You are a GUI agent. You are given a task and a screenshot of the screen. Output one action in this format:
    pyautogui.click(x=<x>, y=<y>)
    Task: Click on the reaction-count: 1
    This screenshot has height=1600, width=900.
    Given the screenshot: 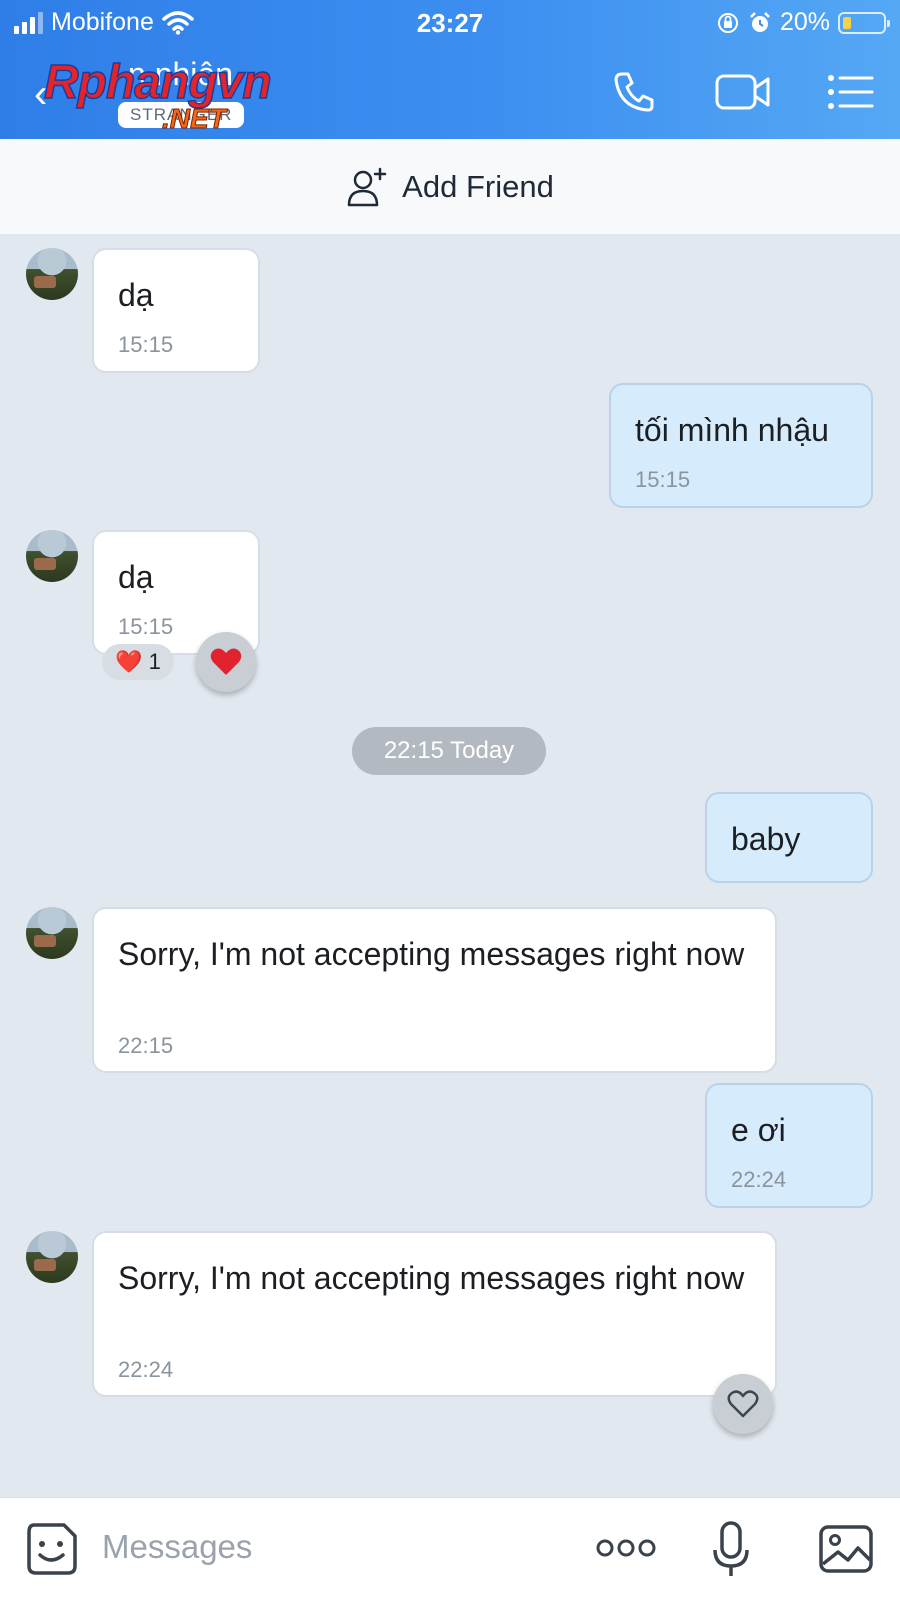 What is the action you would take?
    pyautogui.click(x=154, y=661)
    